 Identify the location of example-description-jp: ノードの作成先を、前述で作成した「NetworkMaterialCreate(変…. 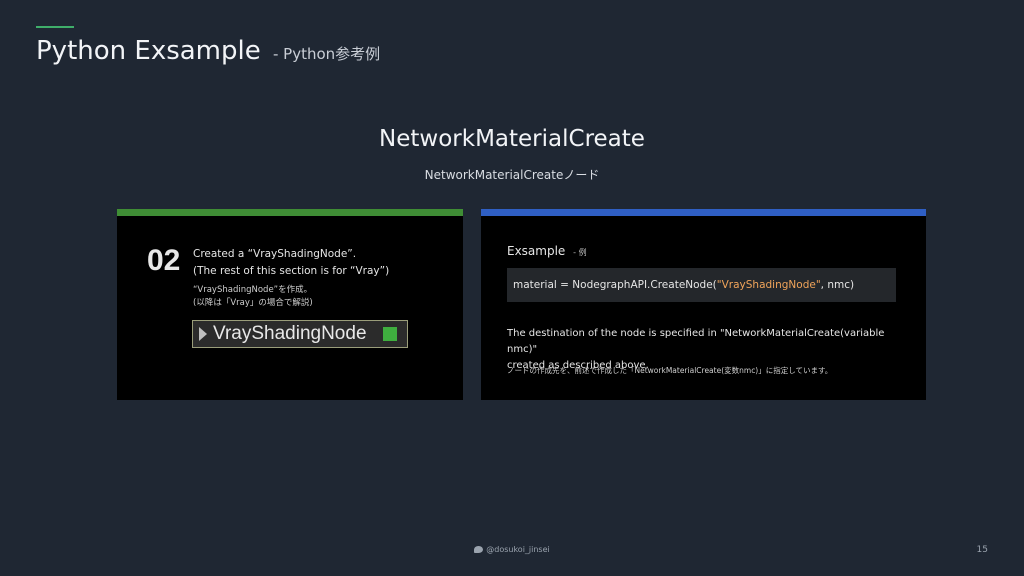
(670, 370).